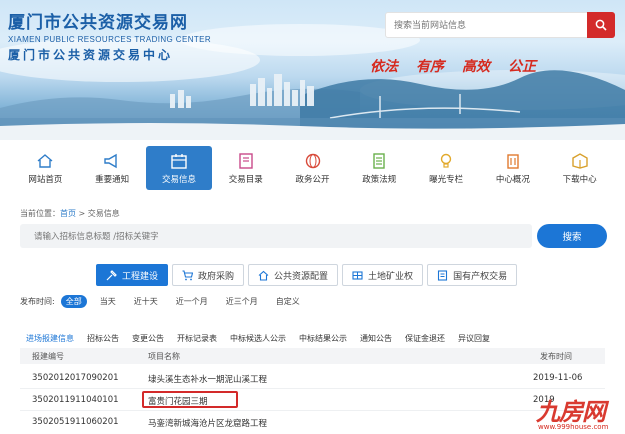 This screenshot has width=625, height=434. Describe the element at coordinates (379, 179) in the screenshot. I see `nav-item-label: 政策法规` at that location.